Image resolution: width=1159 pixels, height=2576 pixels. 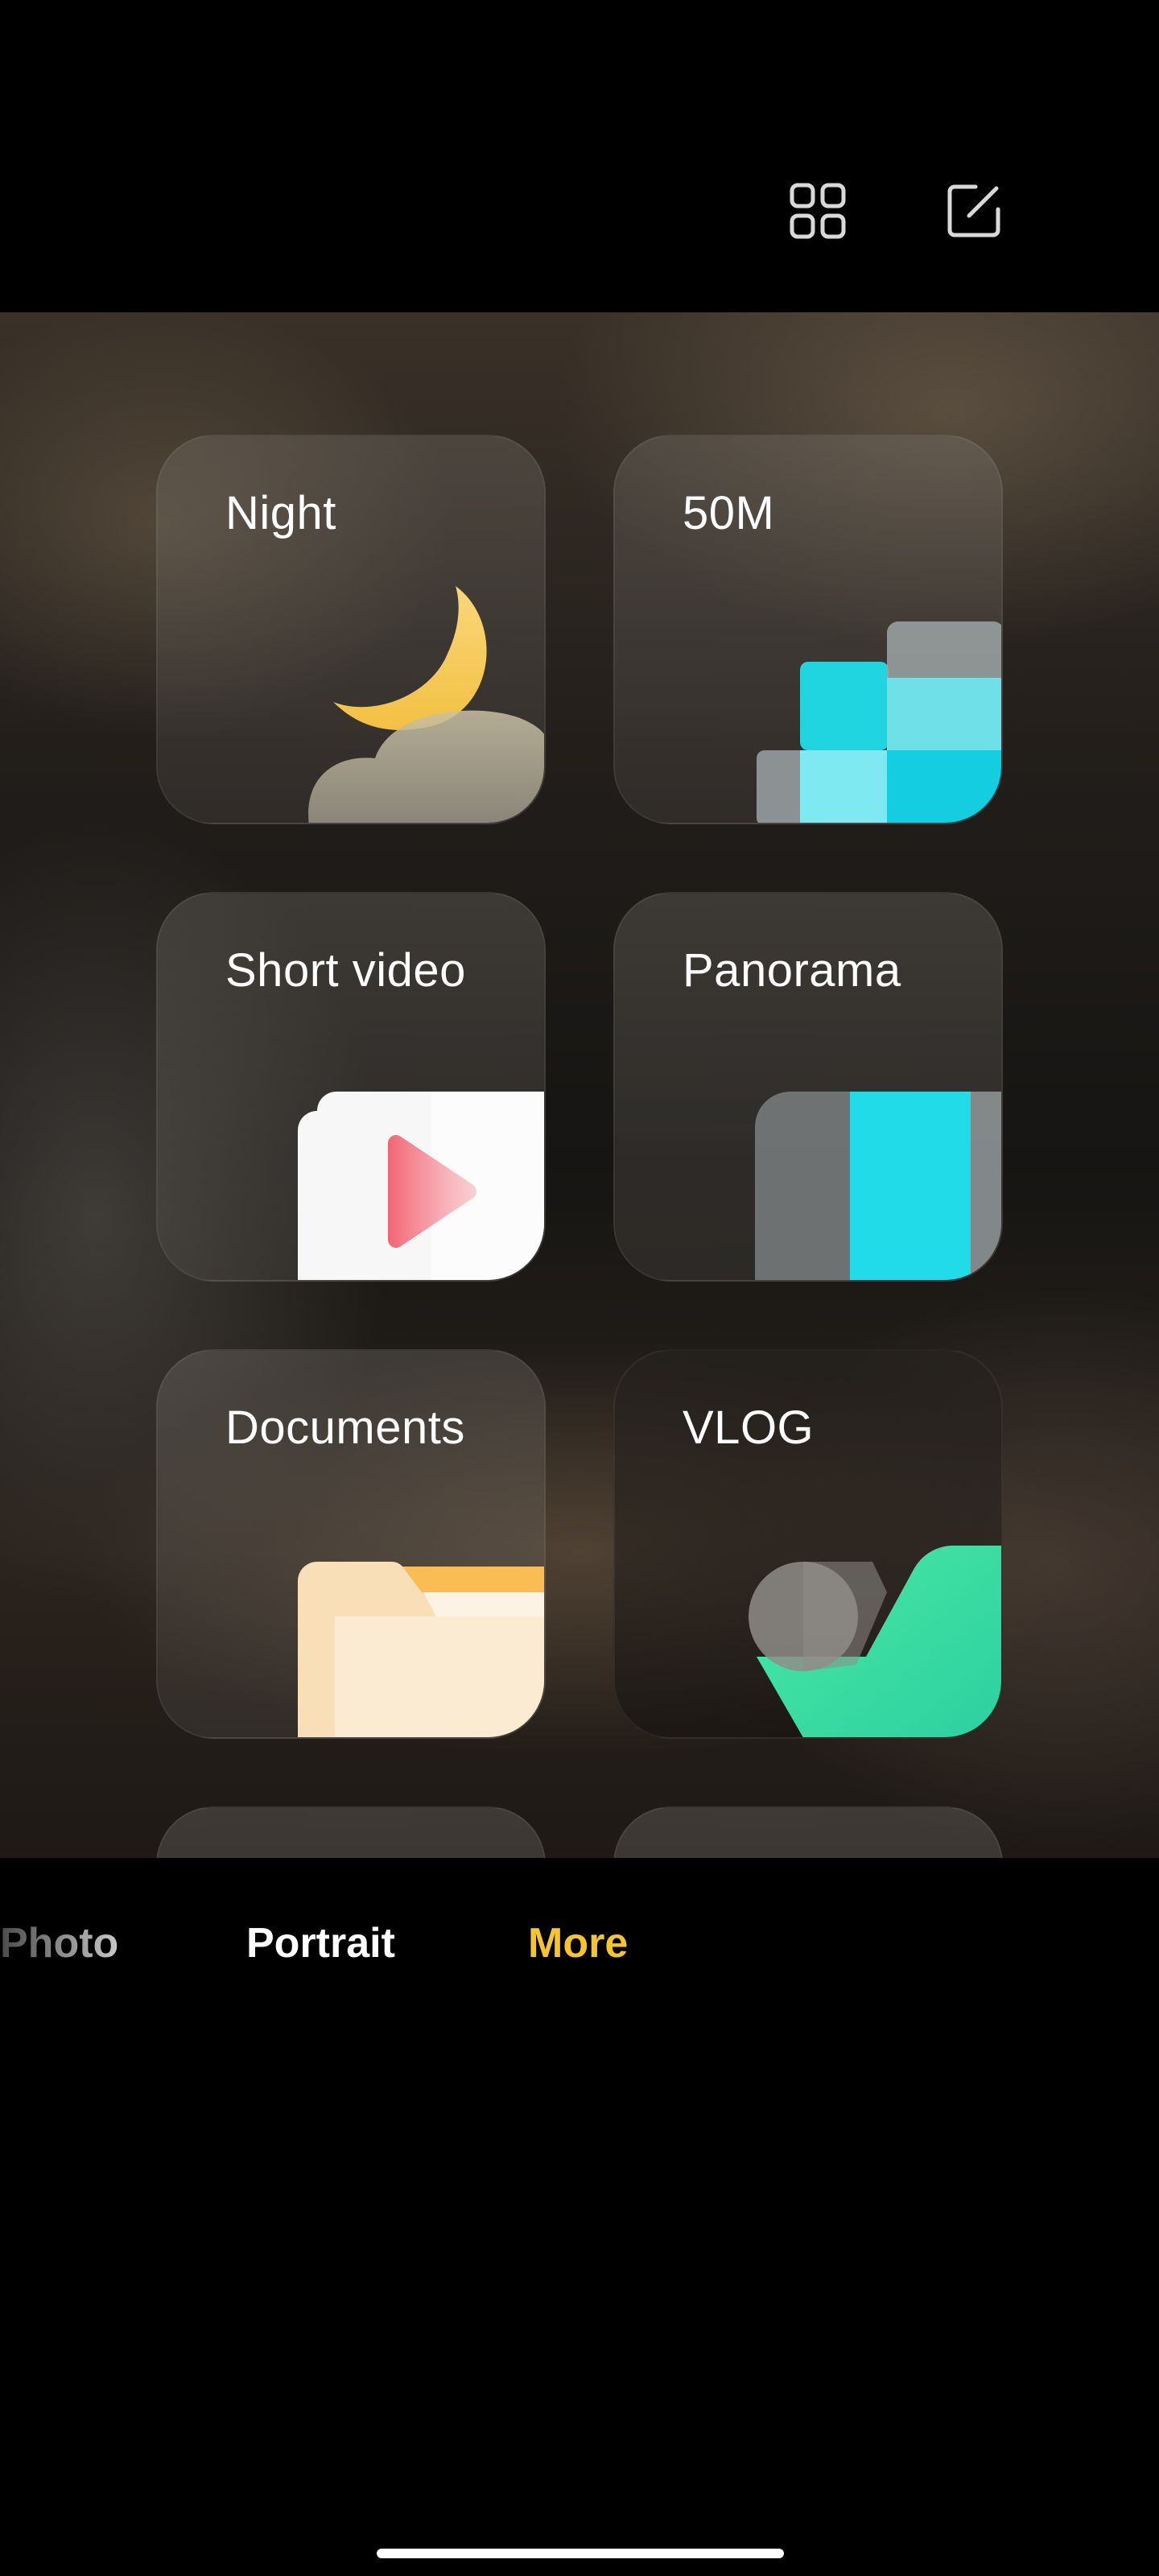 What do you see at coordinates (808, 1544) in the screenshot?
I see `mode-card-vlog: VLOG` at bounding box center [808, 1544].